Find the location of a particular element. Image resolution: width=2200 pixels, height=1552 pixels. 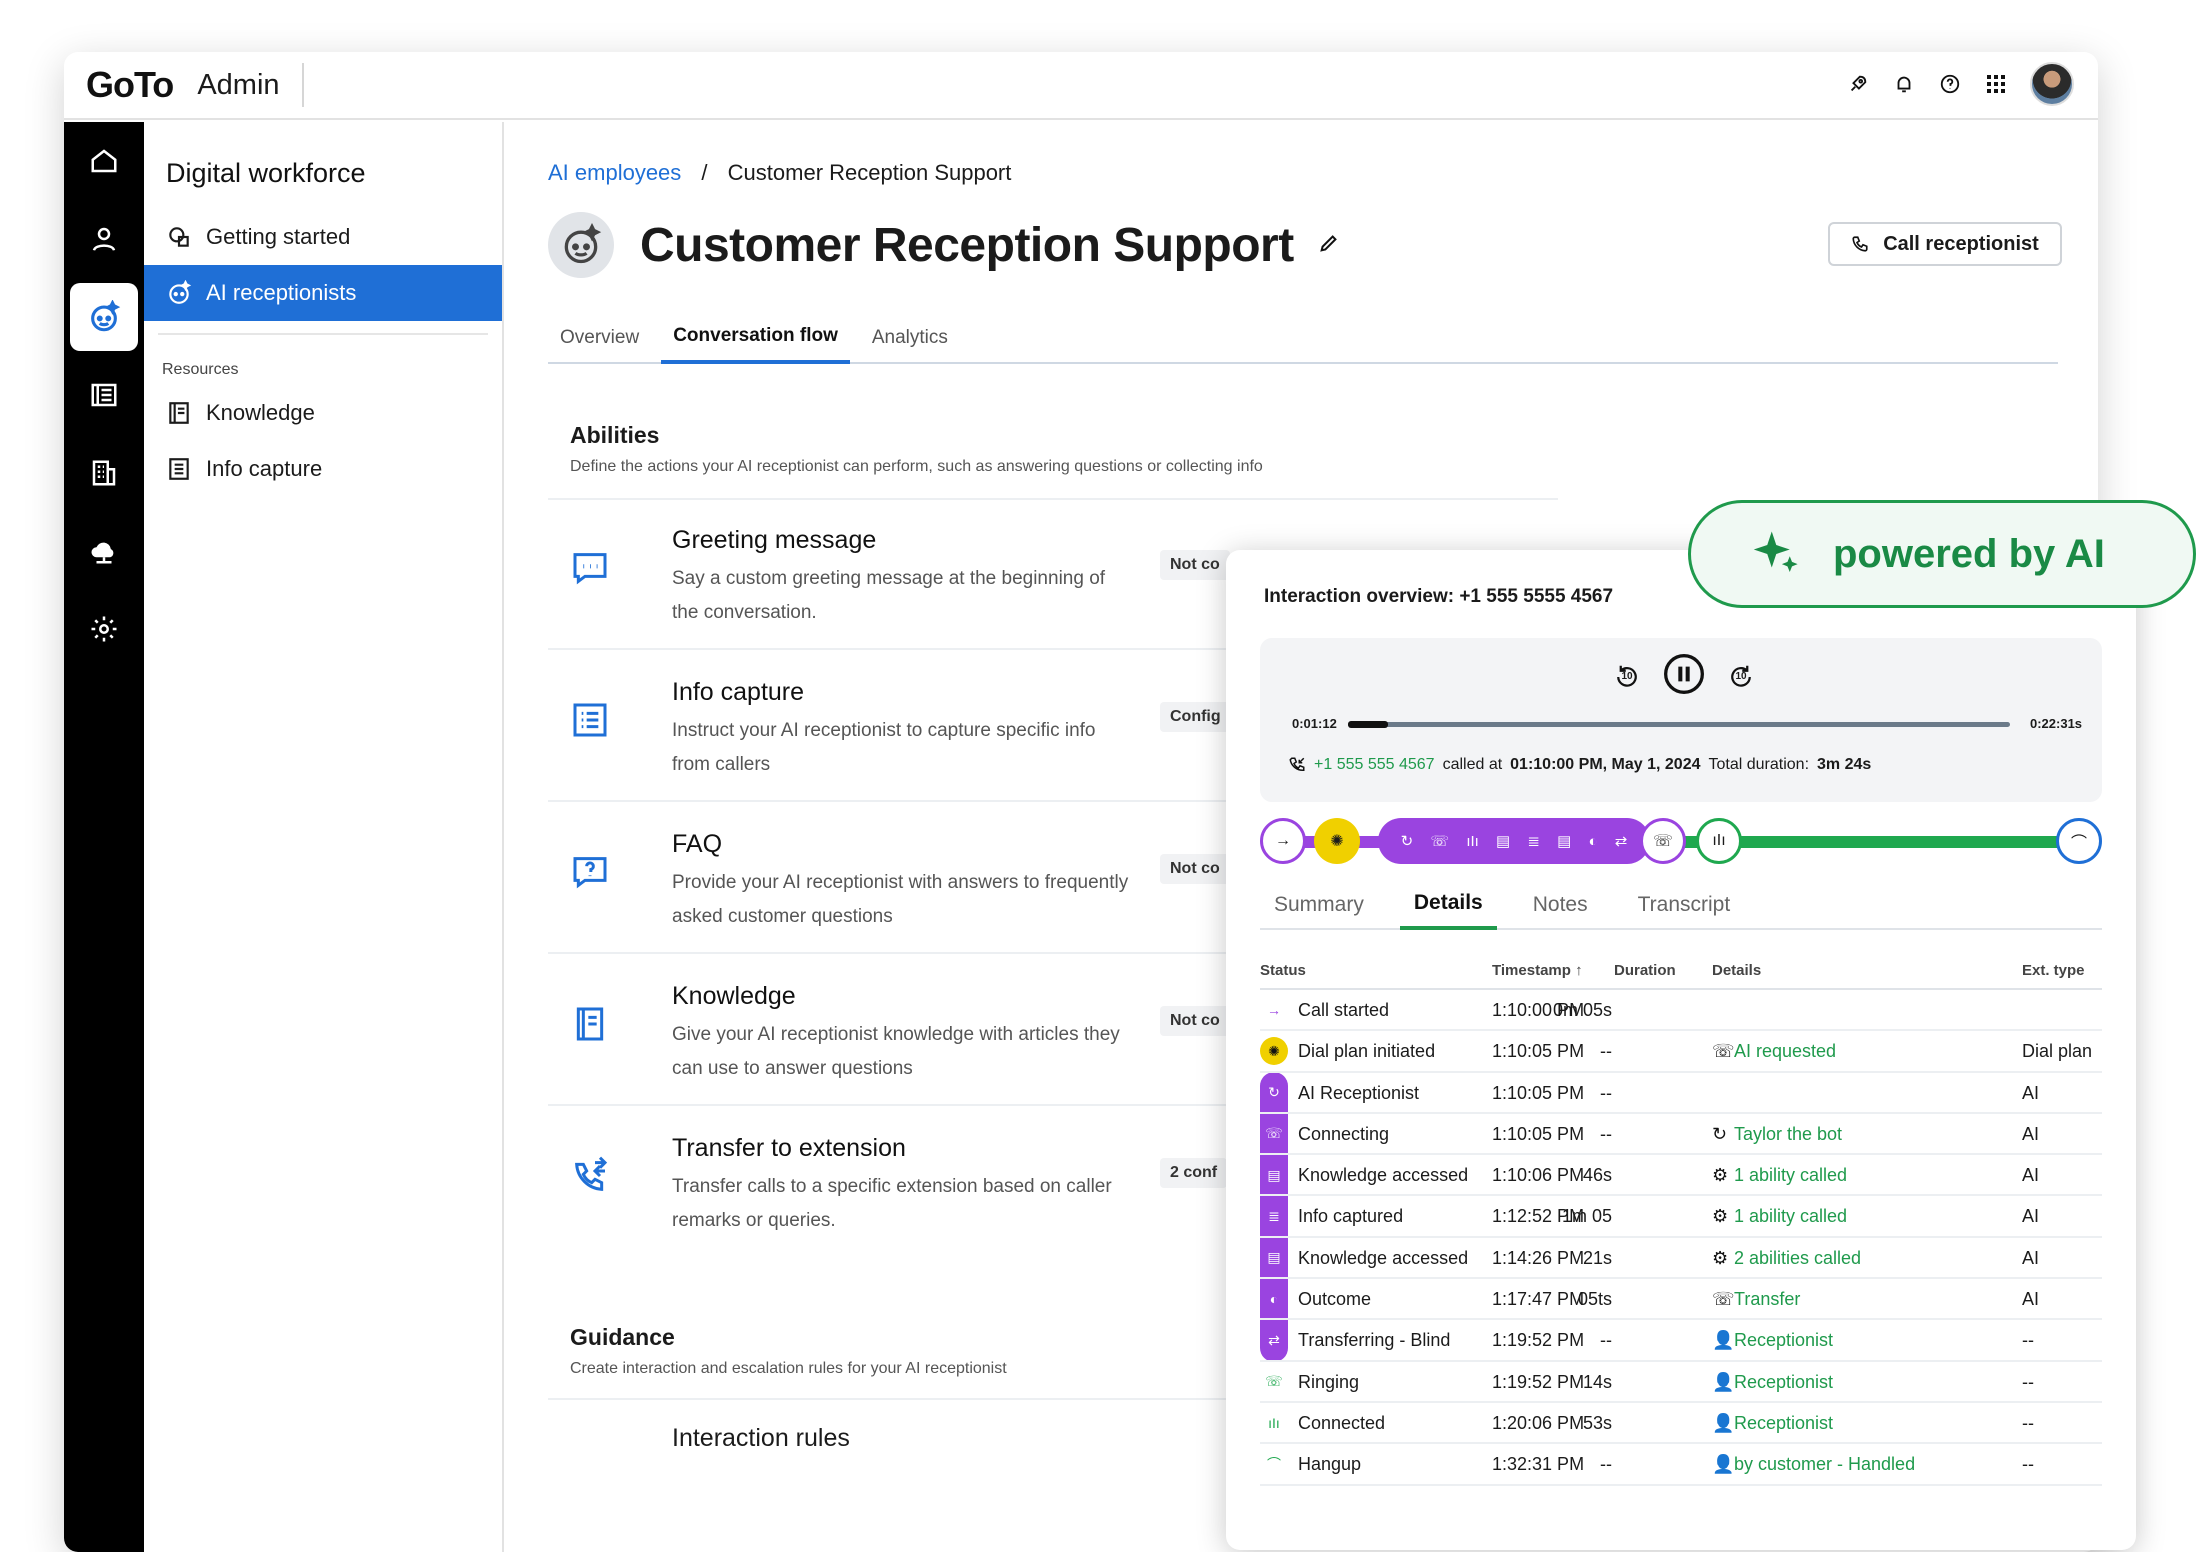

connected-icon: ıIı is located at coordinates (1719, 841).